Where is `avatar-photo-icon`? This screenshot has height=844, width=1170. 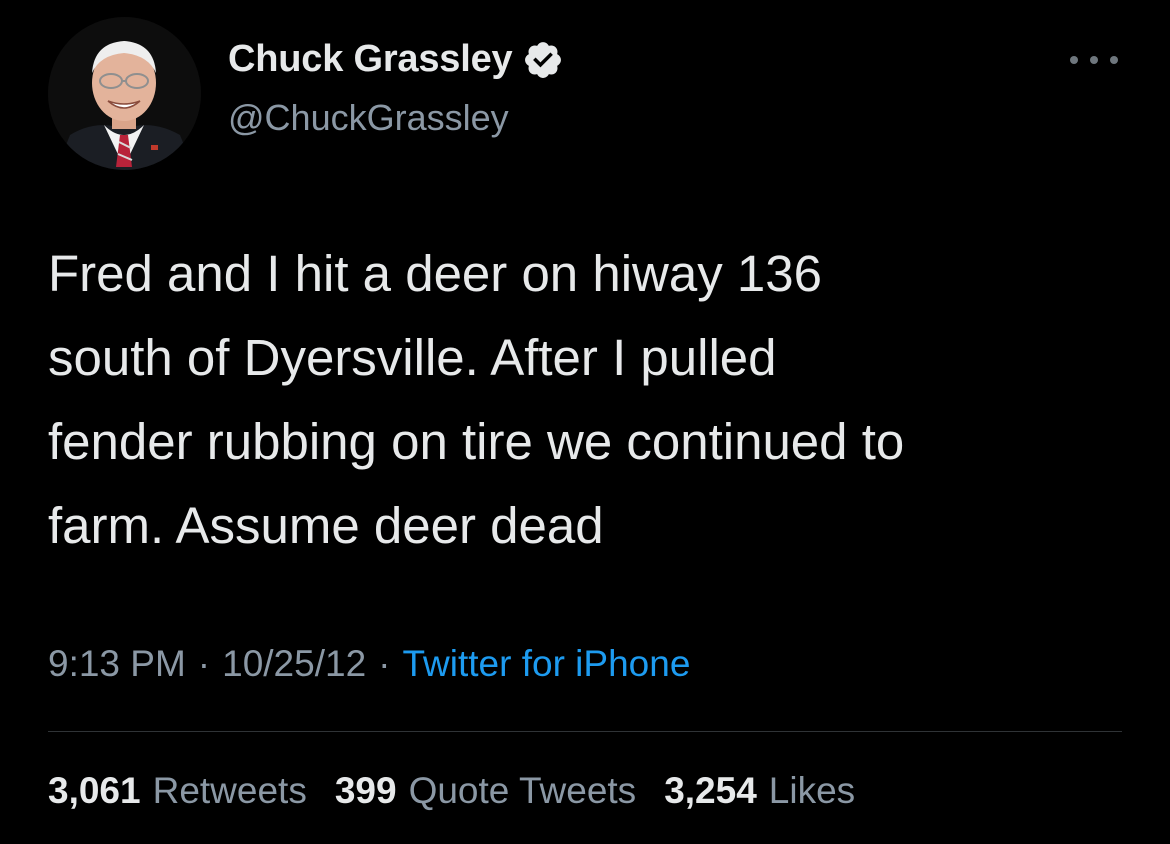 avatar-photo-icon is located at coordinates (124, 93).